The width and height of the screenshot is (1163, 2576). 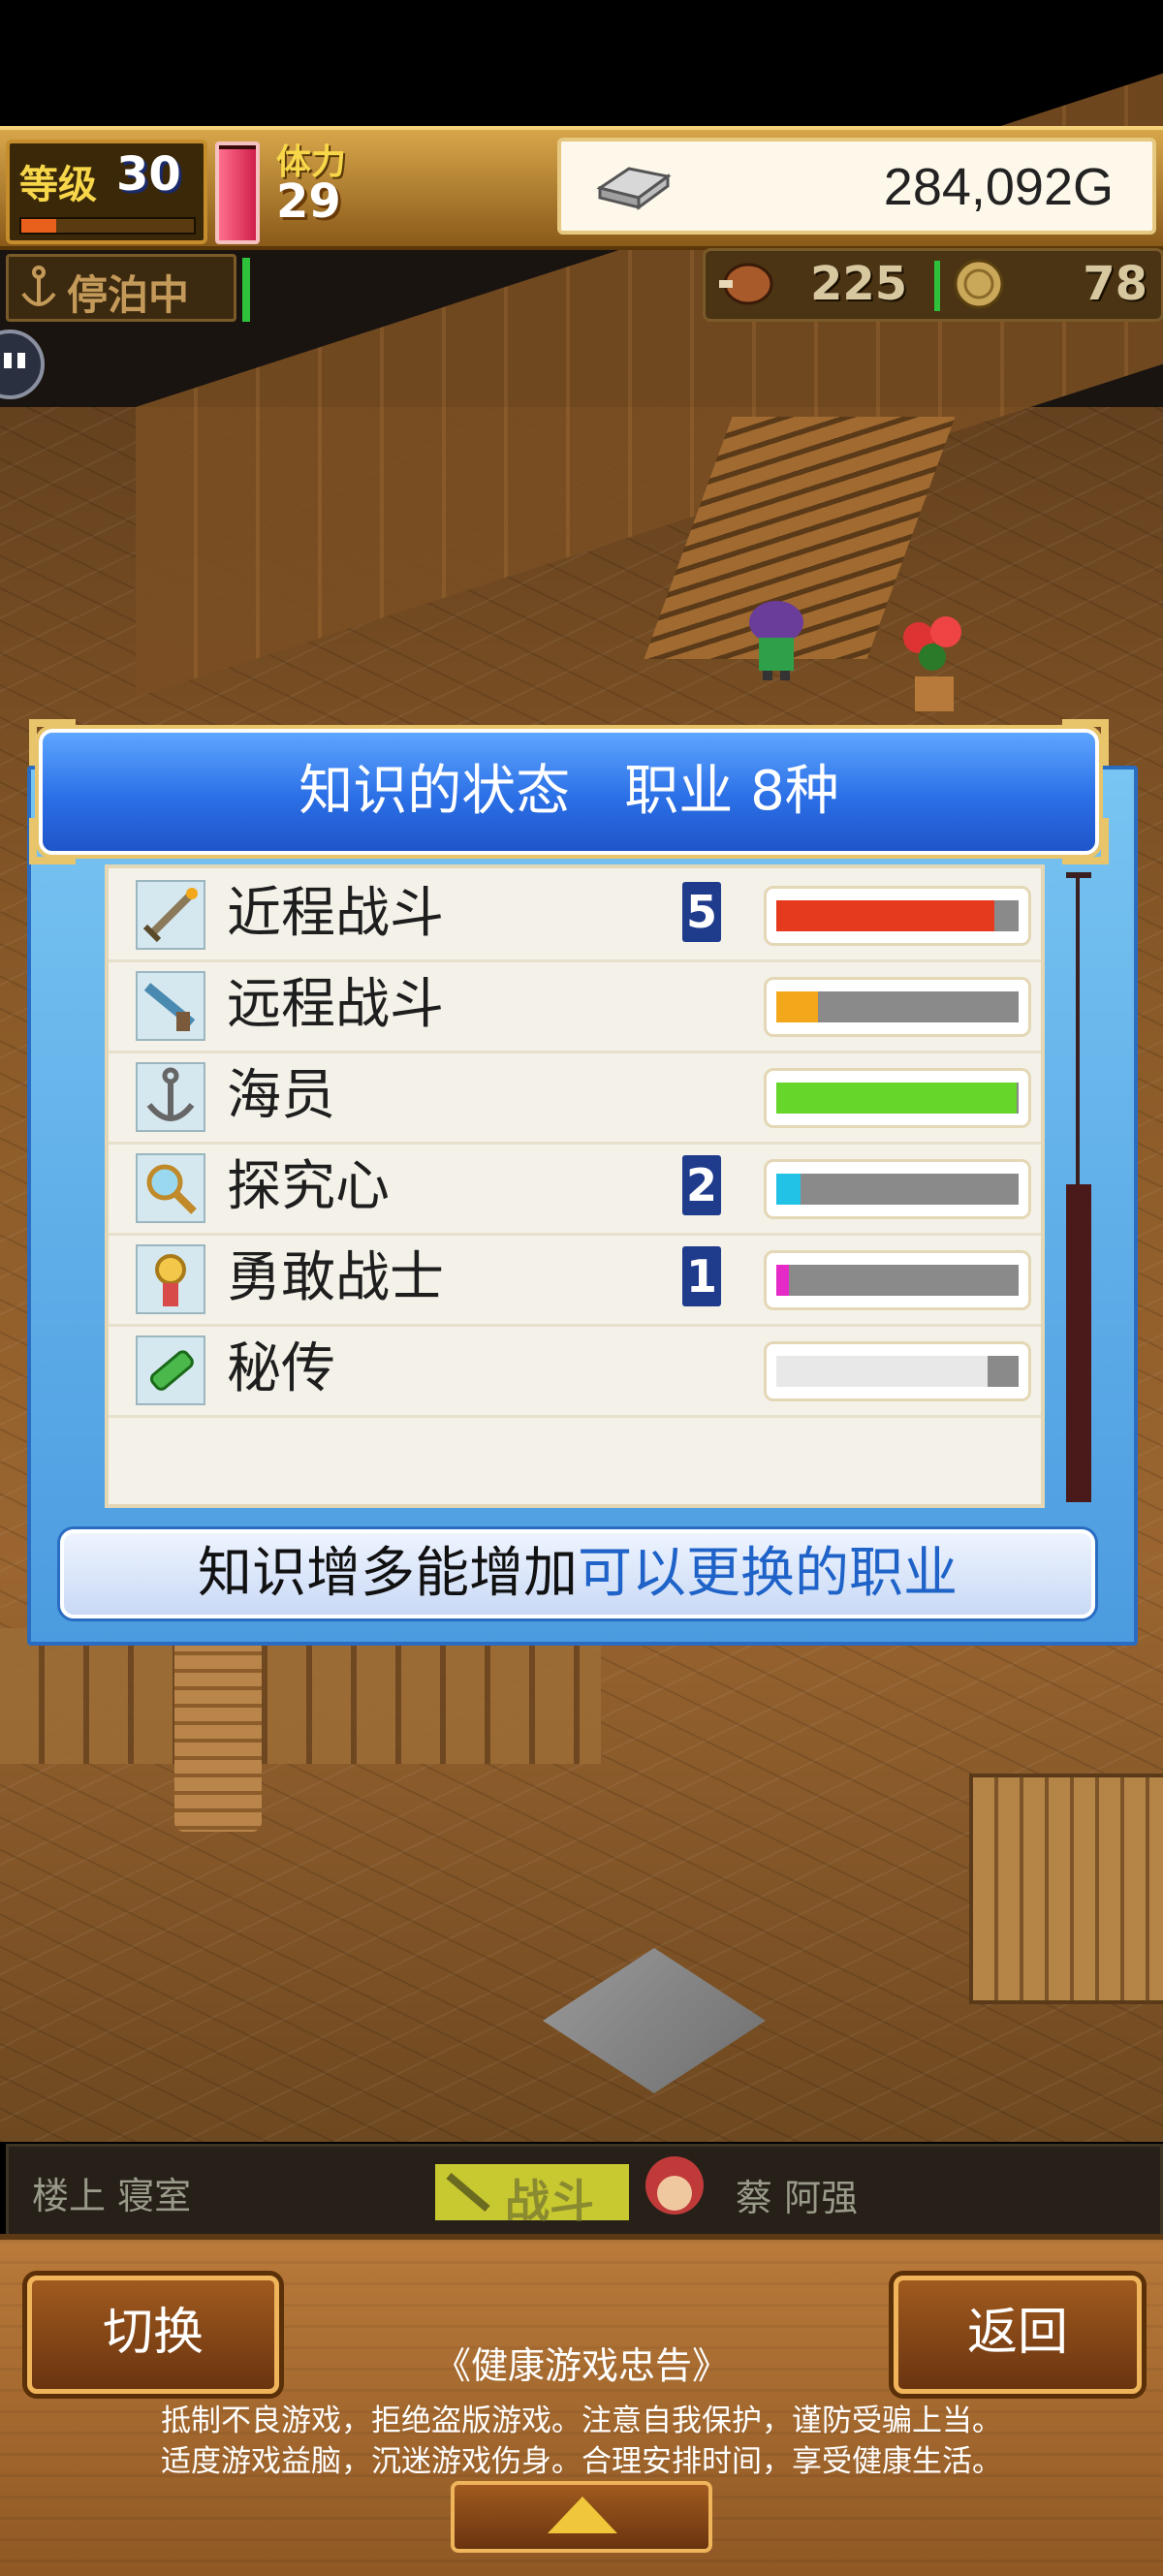 What do you see at coordinates (575, 1006) in the screenshot?
I see `knowledge-row: 远程战斗` at bounding box center [575, 1006].